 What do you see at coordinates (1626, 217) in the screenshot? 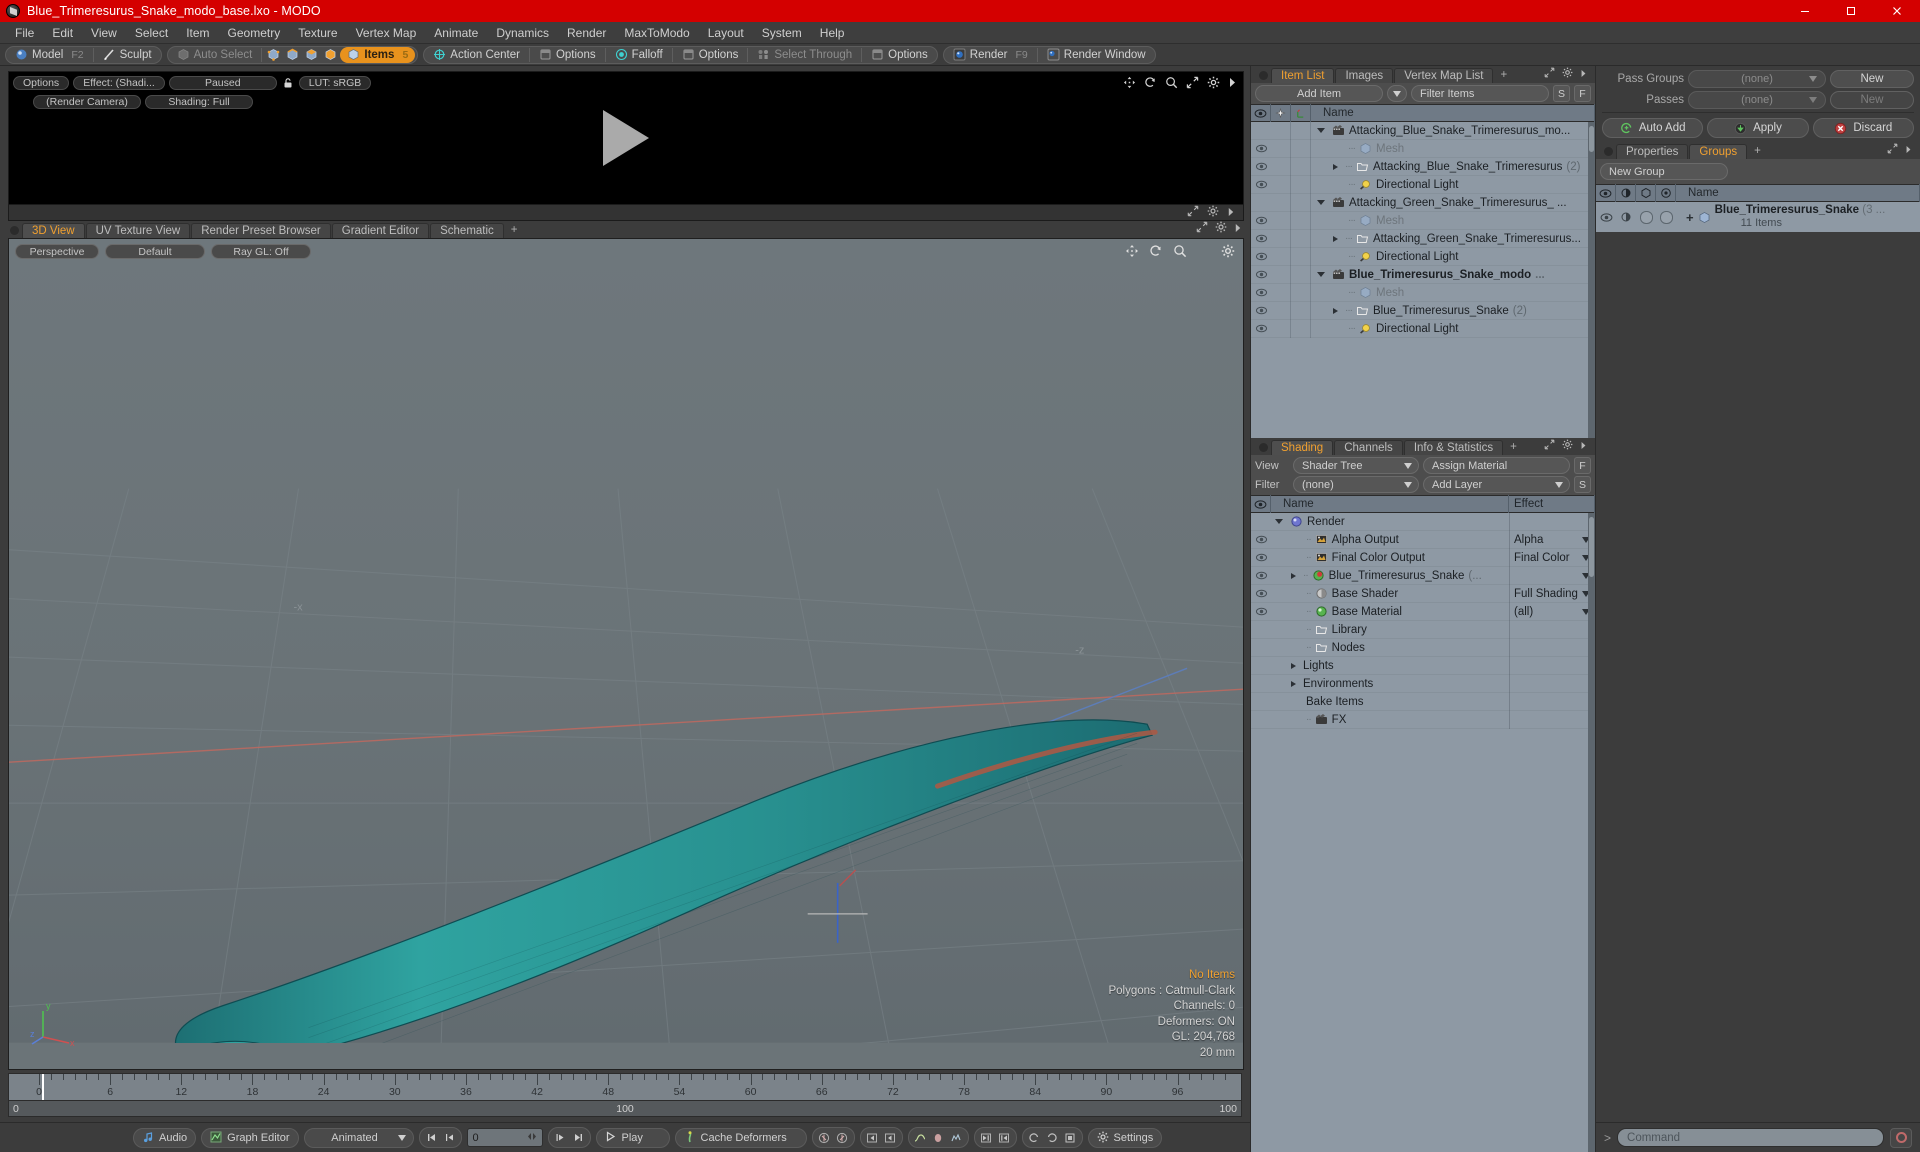
I see `group-shade-icon` at bounding box center [1626, 217].